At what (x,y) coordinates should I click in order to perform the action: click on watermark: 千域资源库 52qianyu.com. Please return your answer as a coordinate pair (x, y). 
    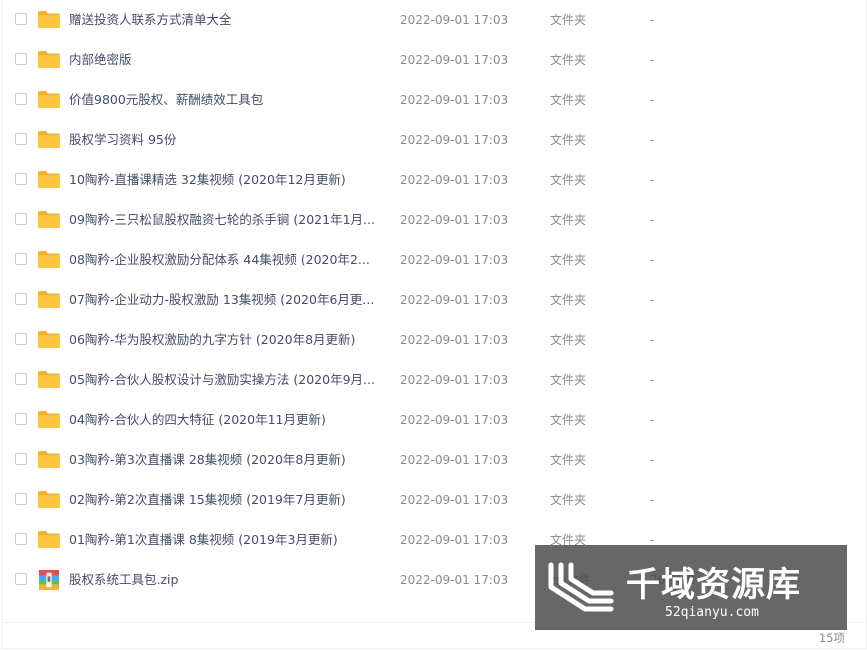
    Looking at the image, I should click on (691, 587).